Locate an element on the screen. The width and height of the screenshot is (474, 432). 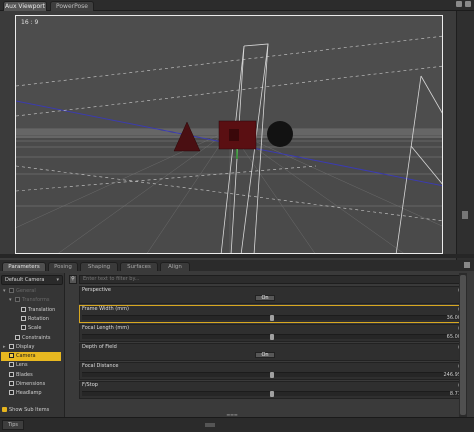
tree-item-label: Headlamp is located at coordinates (29, 393).